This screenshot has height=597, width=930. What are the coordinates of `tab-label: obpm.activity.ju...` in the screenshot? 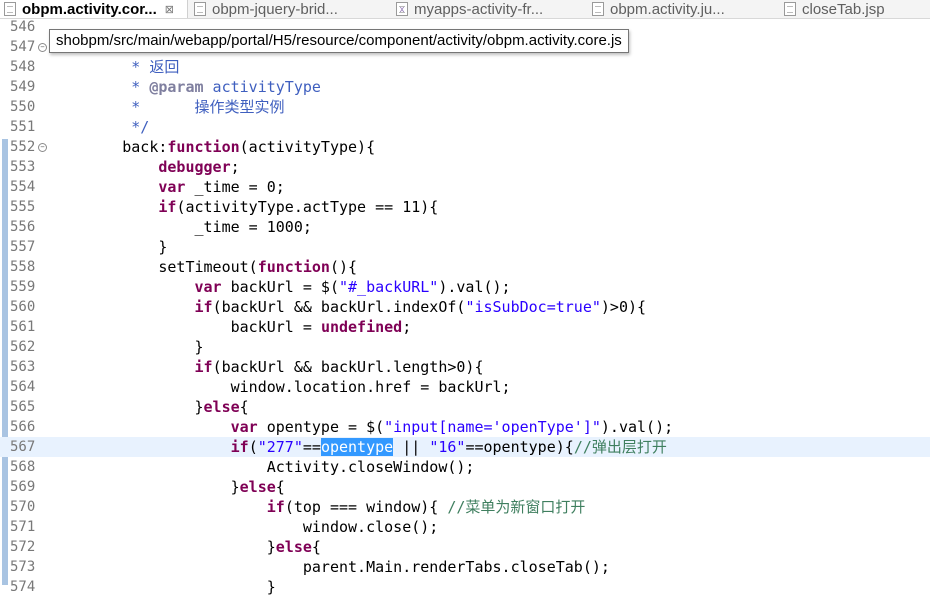 It's located at (667, 9).